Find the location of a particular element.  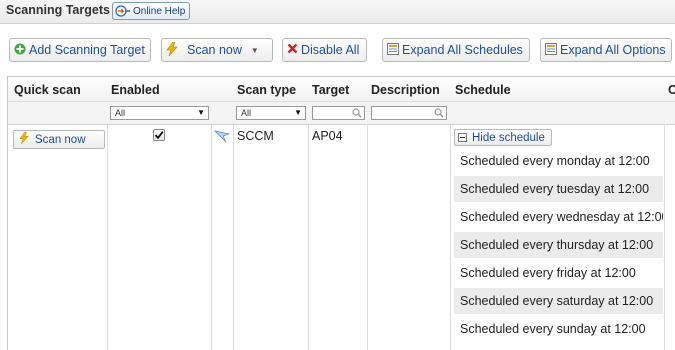

expand-all-options-button: Expand All Options is located at coordinates (606, 50).